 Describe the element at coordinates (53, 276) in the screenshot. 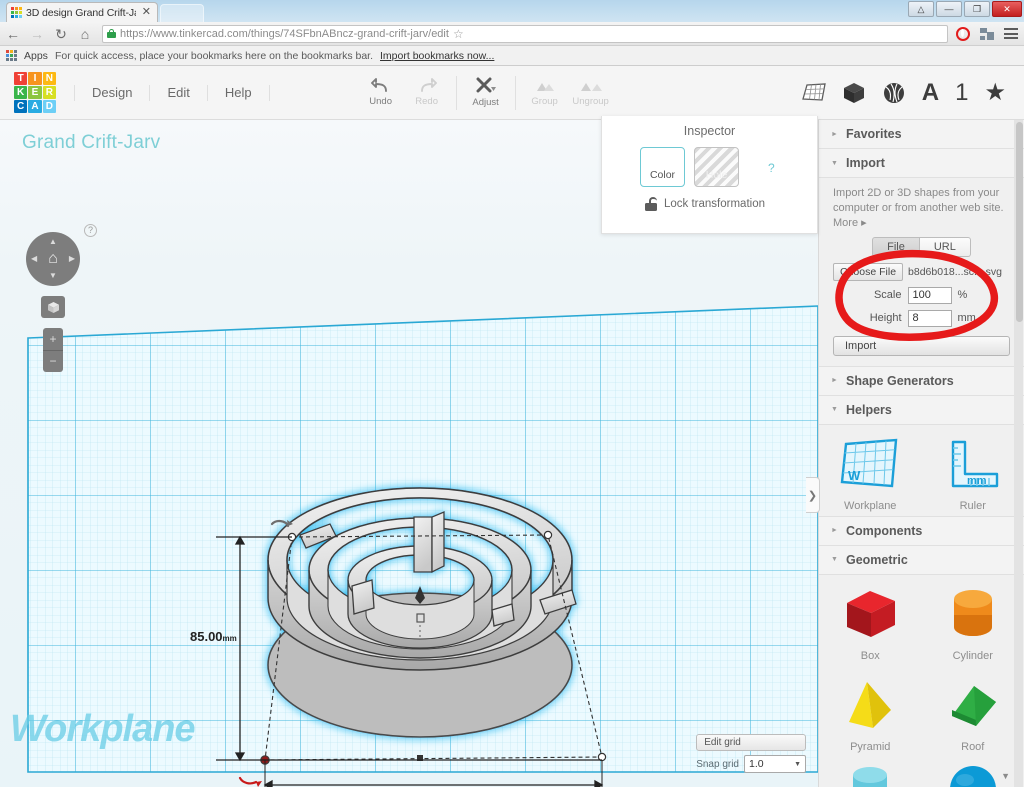

I see `nav-down-icon: ▼` at that location.